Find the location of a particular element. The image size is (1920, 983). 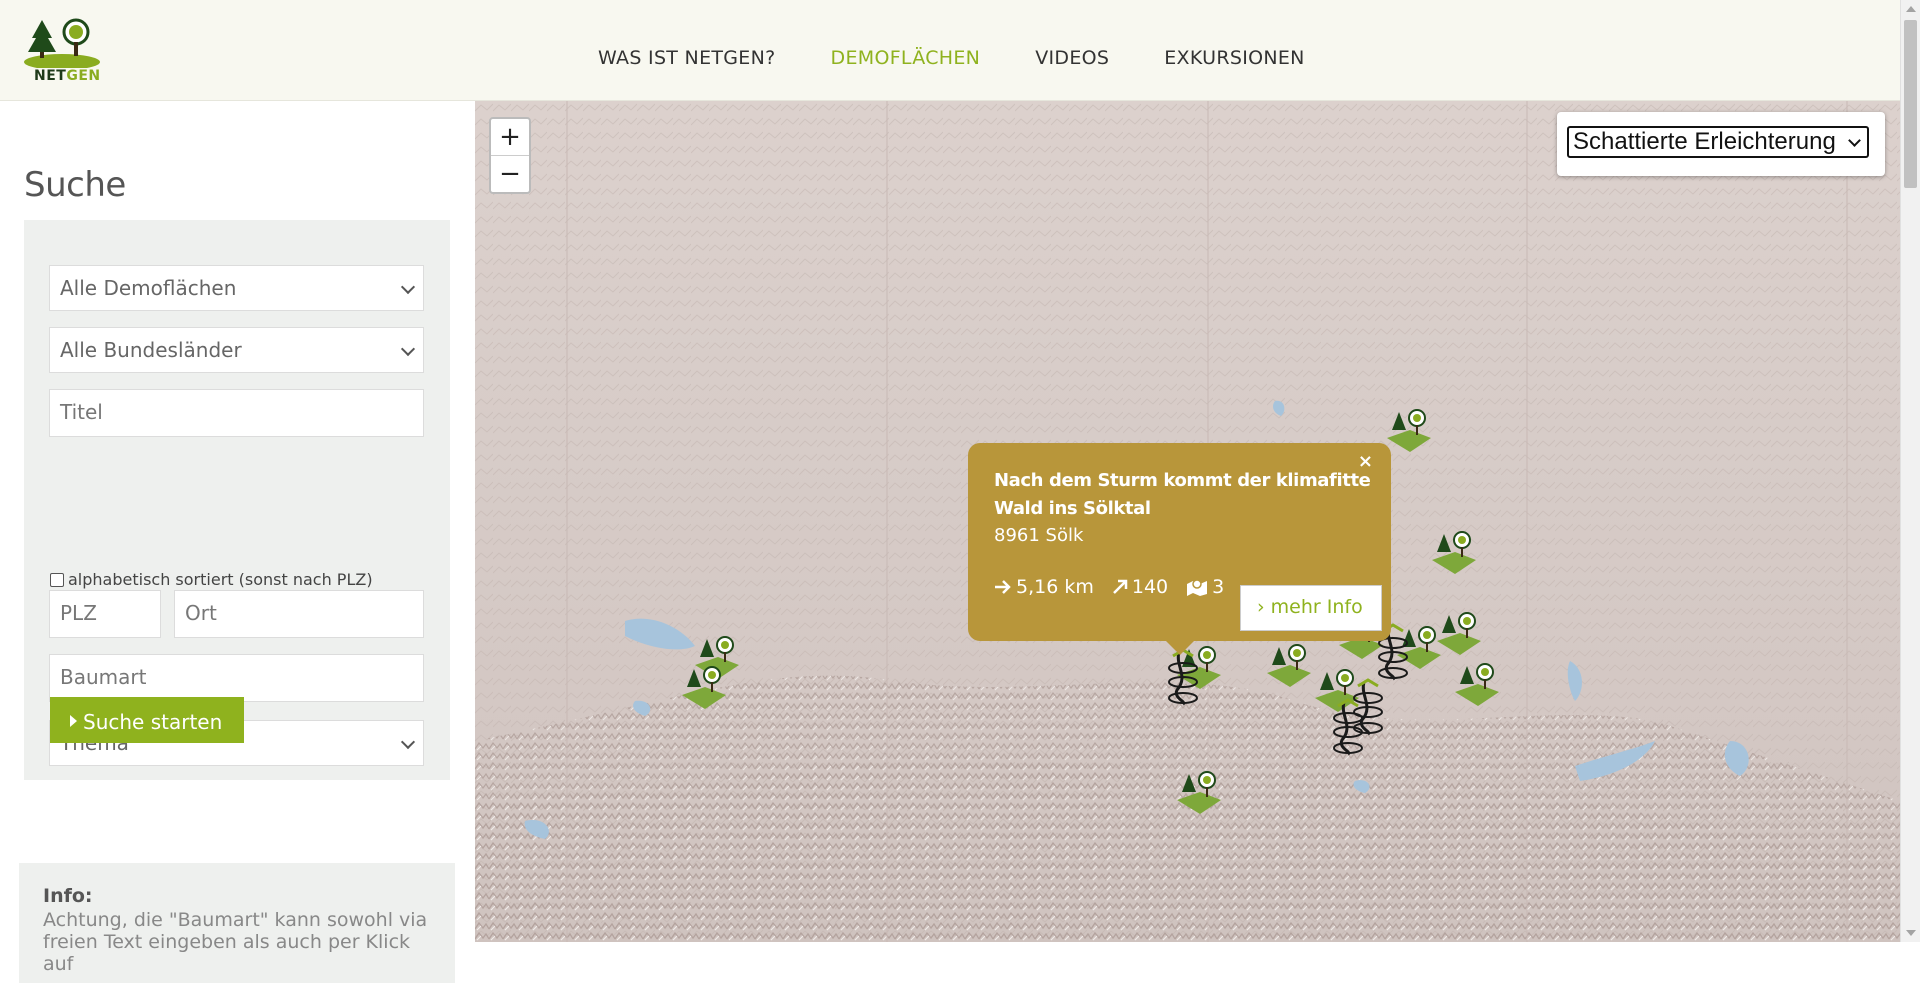

nav-videos: VIDEOS is located at coordinates (1072, 58).